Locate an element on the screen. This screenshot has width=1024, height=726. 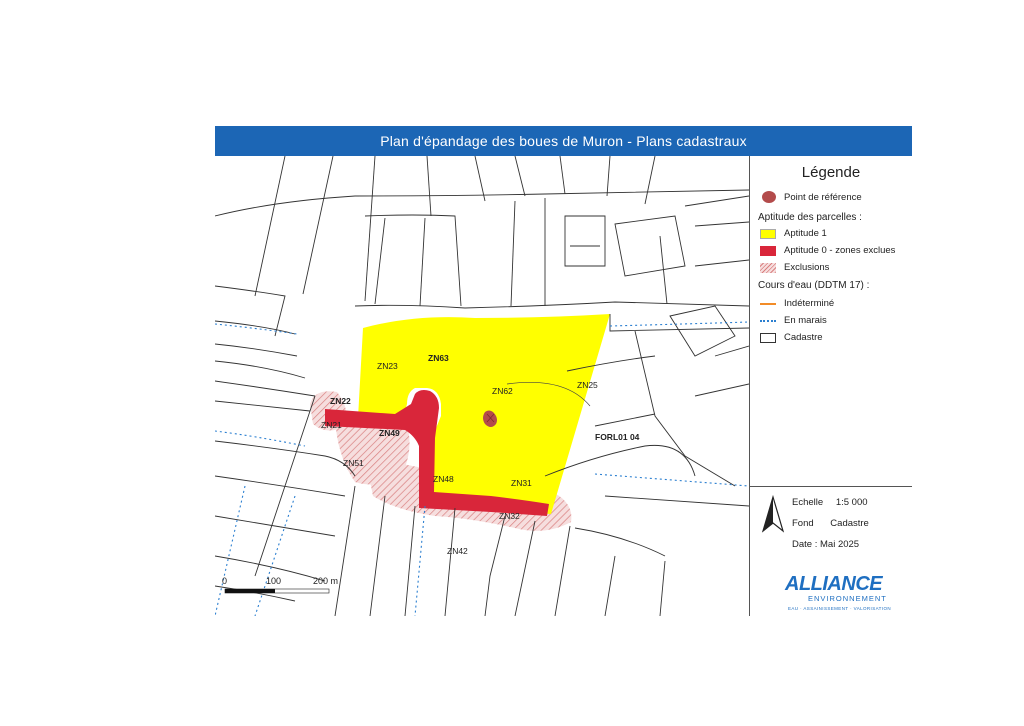
legend-exclusions-label: Exclusions is located at coordinates (807, 267).